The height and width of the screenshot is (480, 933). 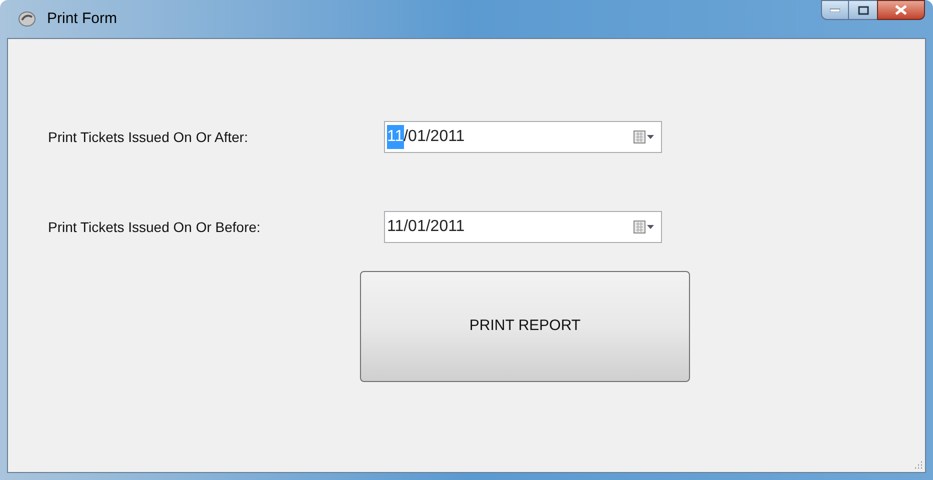 I want to click on print-report-button: PRINT REPORT, so click(x=525, y=326).